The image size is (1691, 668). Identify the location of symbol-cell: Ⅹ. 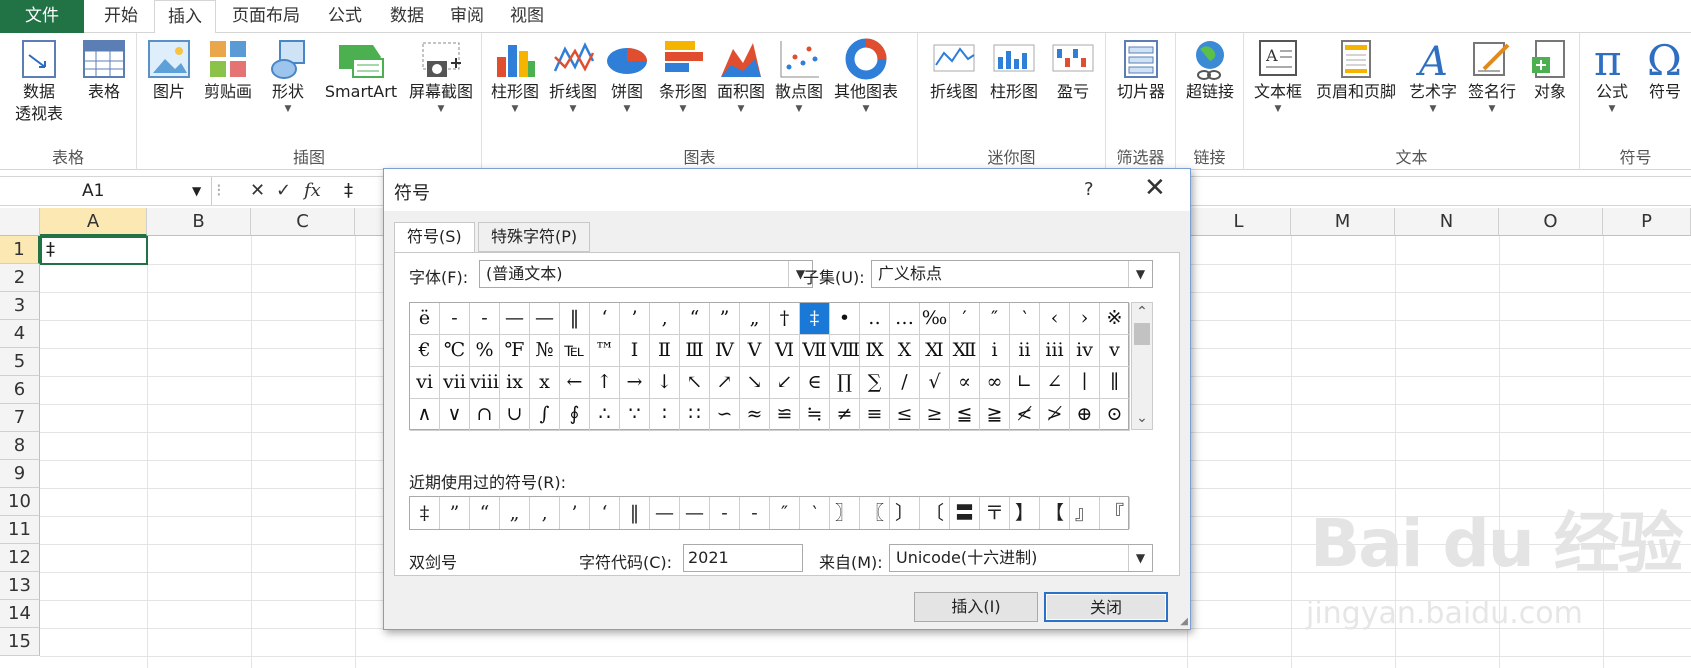
(905, 351).